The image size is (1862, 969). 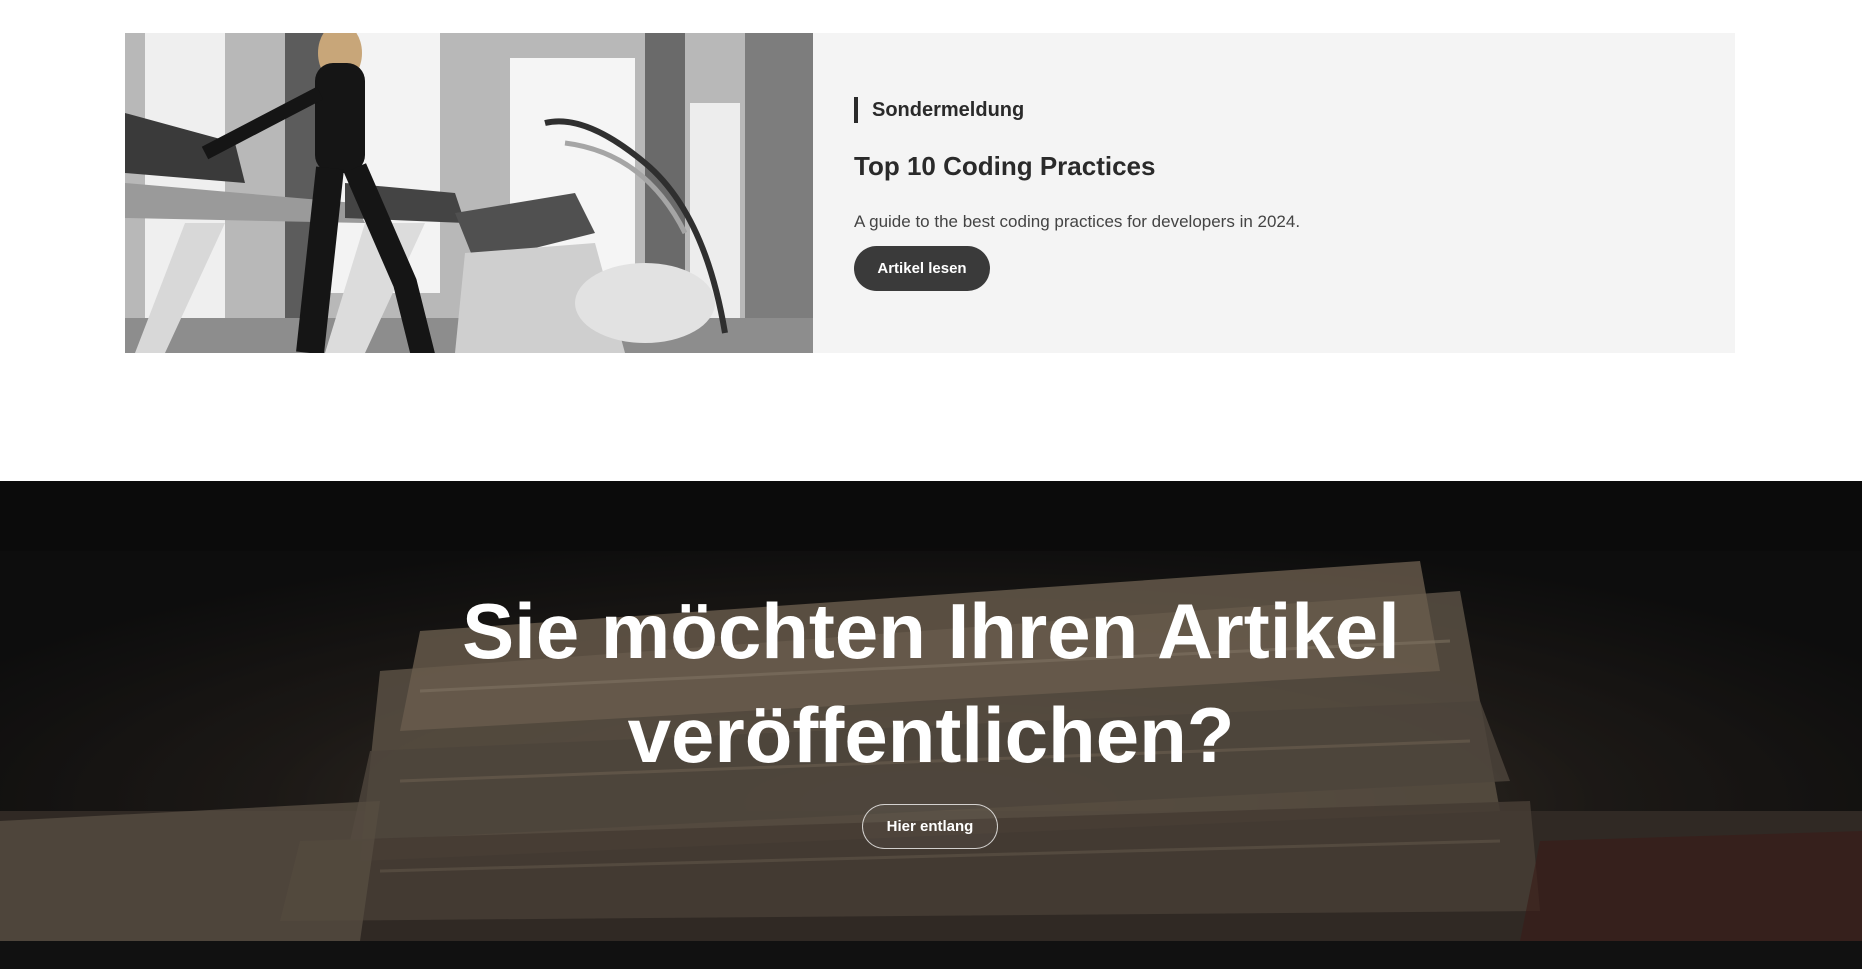 What do you see at coordinates (922, 268) in the screenshot?
I see `read-article-button: Artikel lesen` at bounding box center [922, 268].